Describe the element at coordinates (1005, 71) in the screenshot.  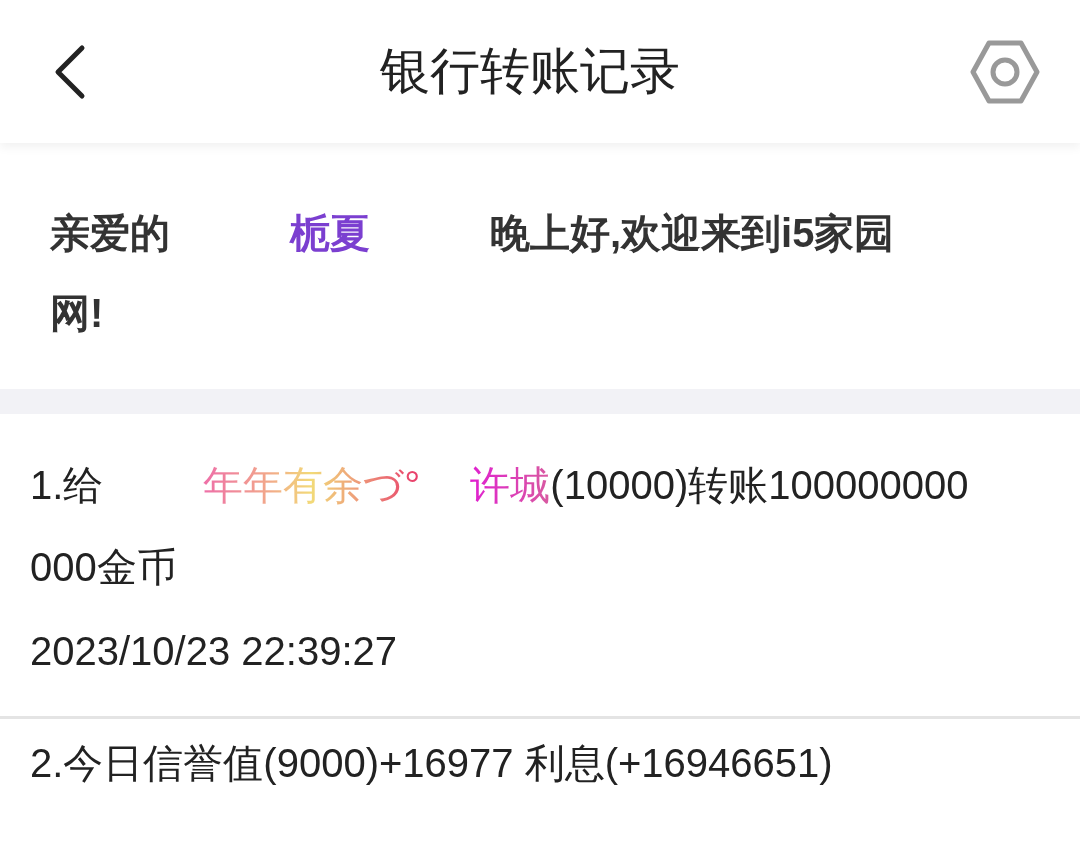
I see `settings-icon` at that location.